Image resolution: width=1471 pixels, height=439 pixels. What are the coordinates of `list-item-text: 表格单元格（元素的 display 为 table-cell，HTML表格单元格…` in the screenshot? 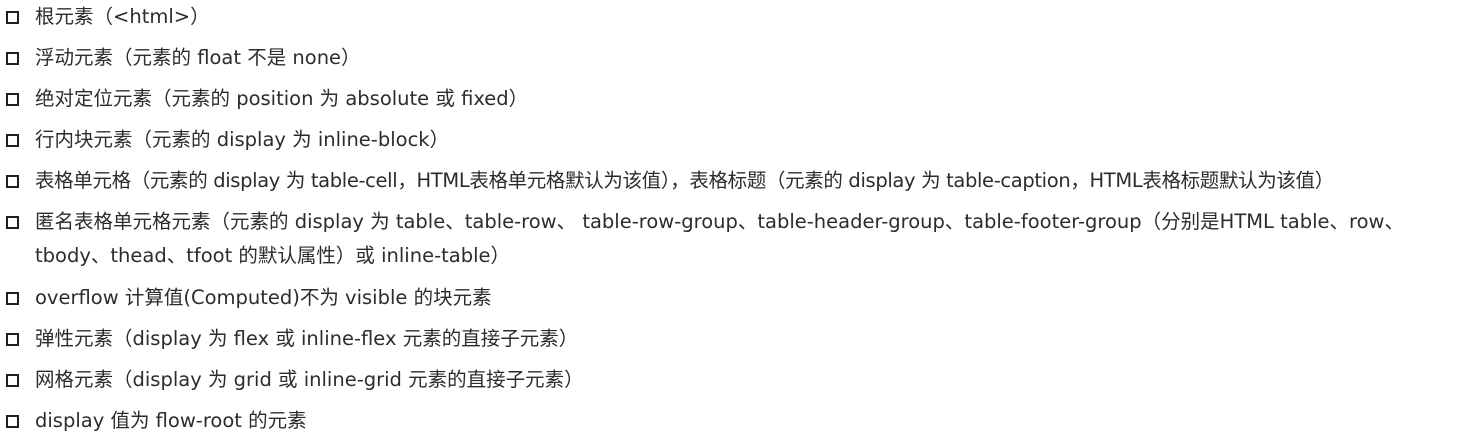 It's located at (684, 181).